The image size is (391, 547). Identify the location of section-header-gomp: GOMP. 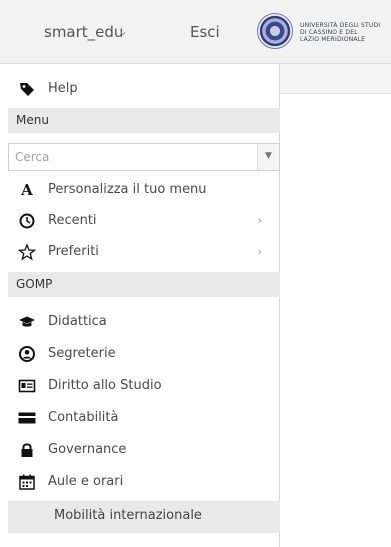
(144, 284).